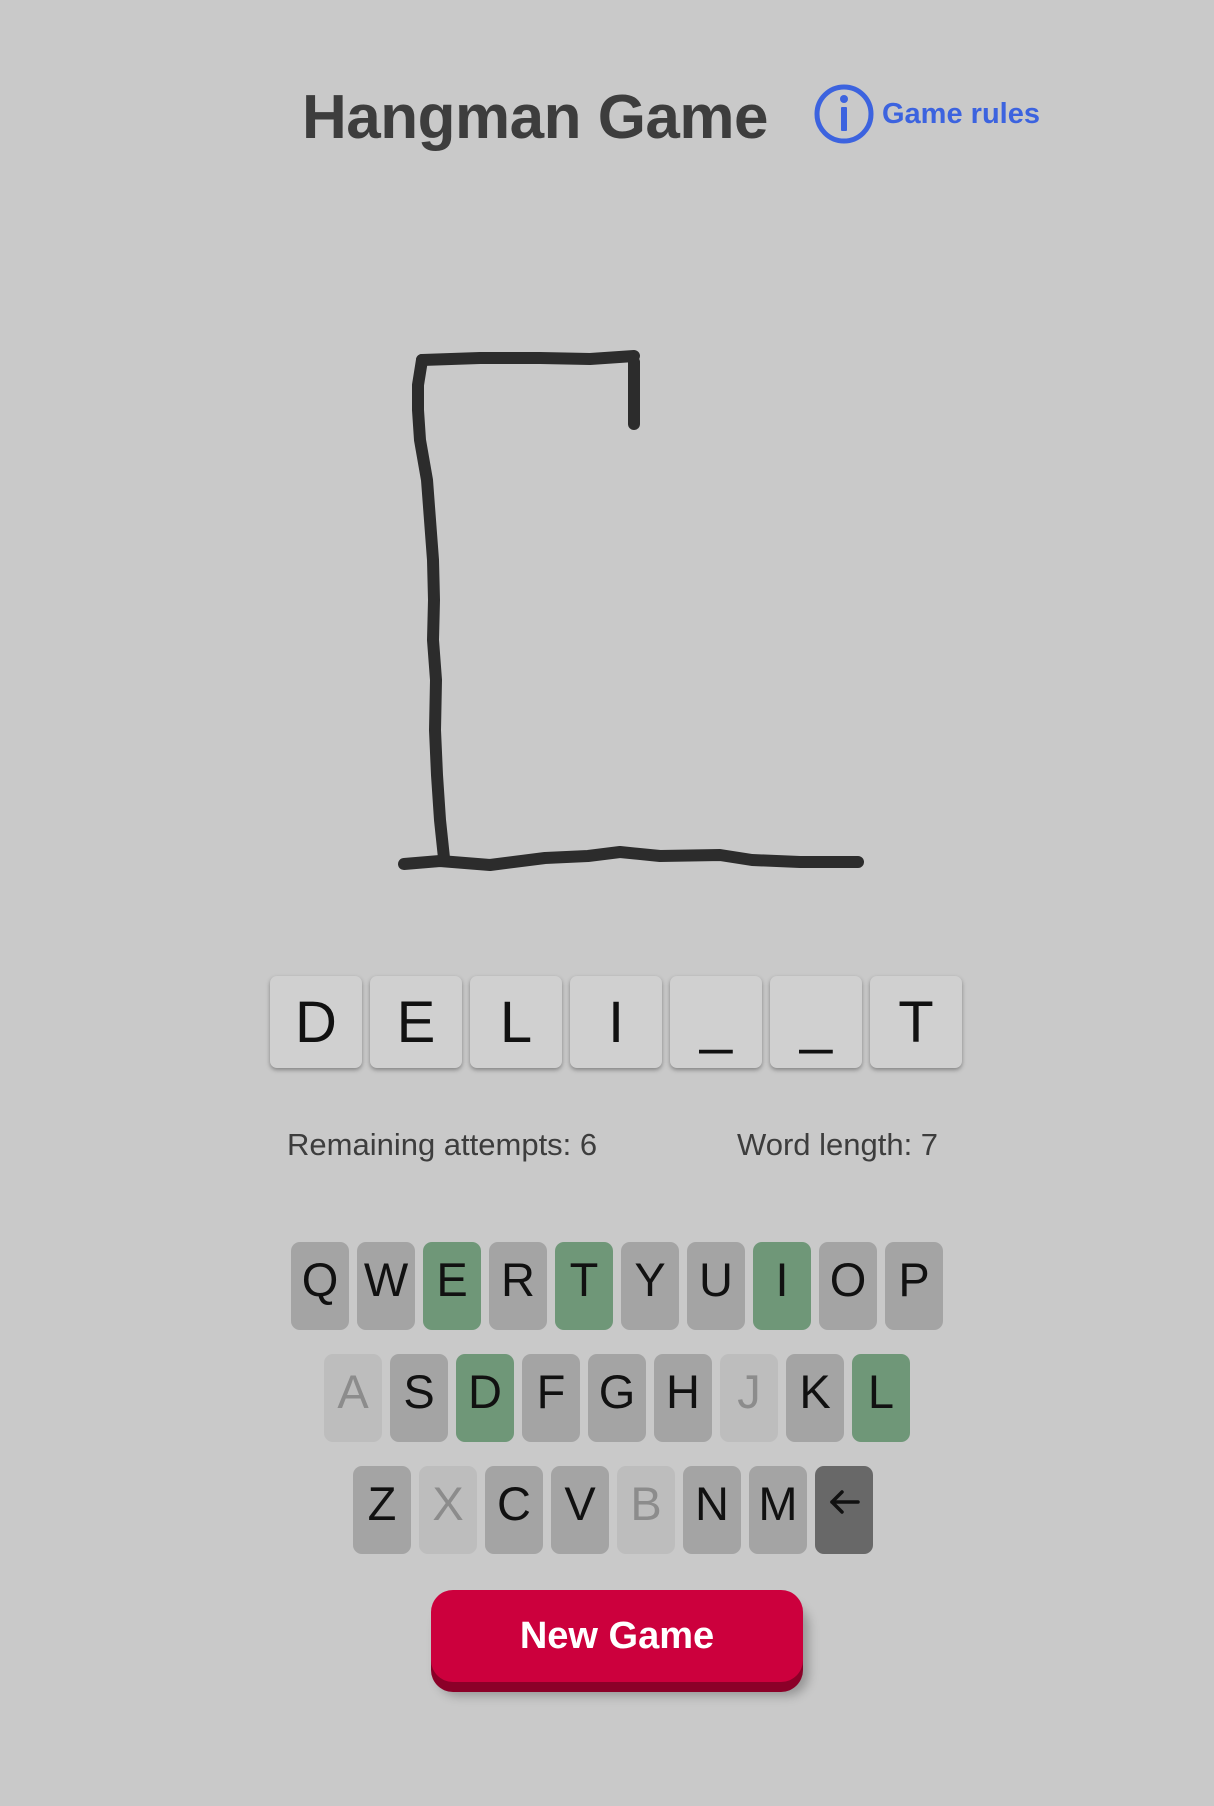  I want to click on key-p: P, so click(914, 1286).